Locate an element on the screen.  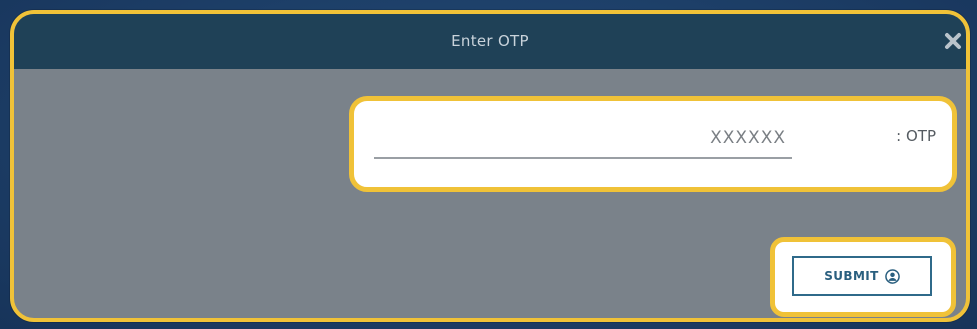
dialog-title: Enter OTP is located at coordinates (490, 41).